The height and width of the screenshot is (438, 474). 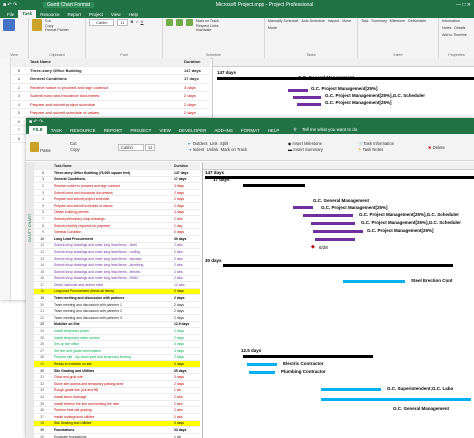 What do you see at coordinates (213, 149) in the screenshot?
I see `unlink-button: Unlink` at bounding box center [213, 149].